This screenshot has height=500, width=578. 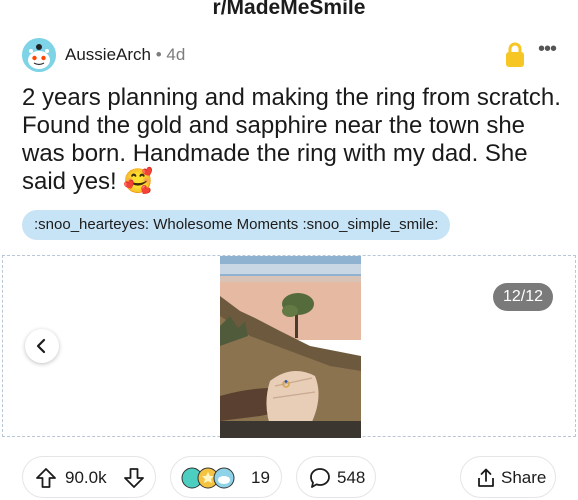 What do you see at coordinates (336, 477) in the screenshot?
I see `comments-pill: 548` at bounding box center [336, 477].